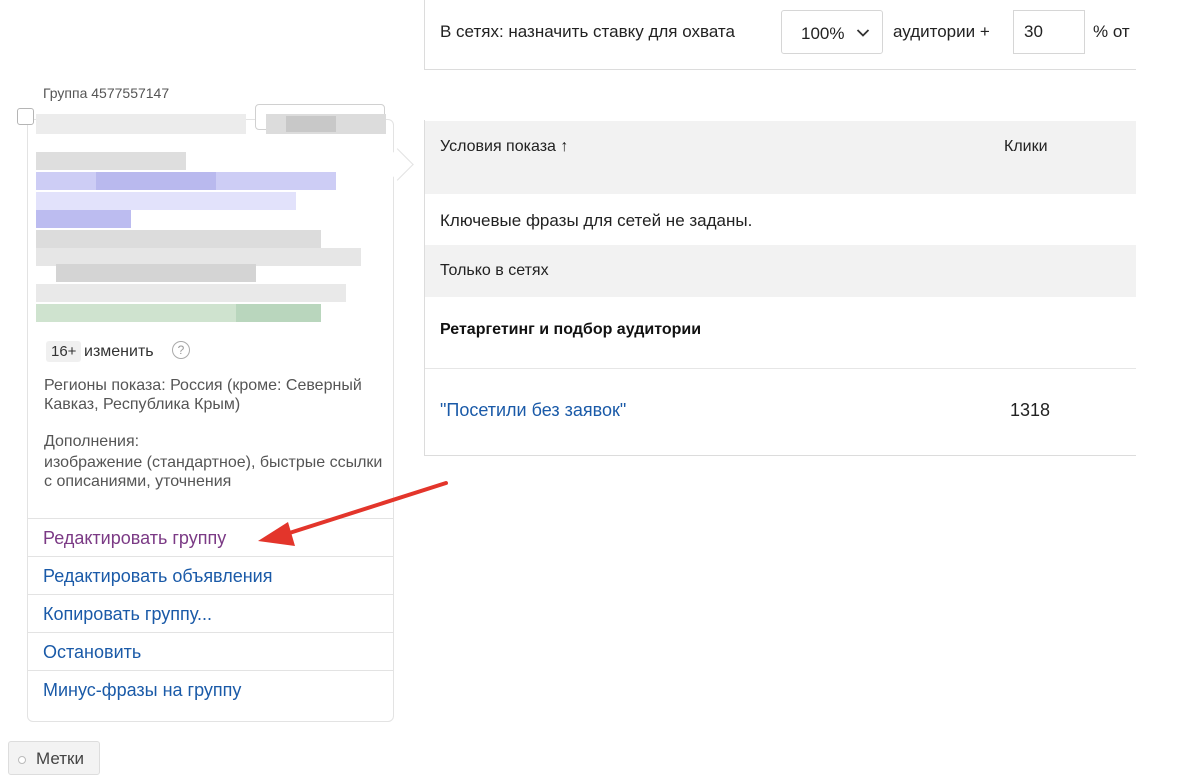  What do you see at coordinates (823, 33) in the screenshot?
I see `coverage-value: 100%` at bounding box center [823, 33].